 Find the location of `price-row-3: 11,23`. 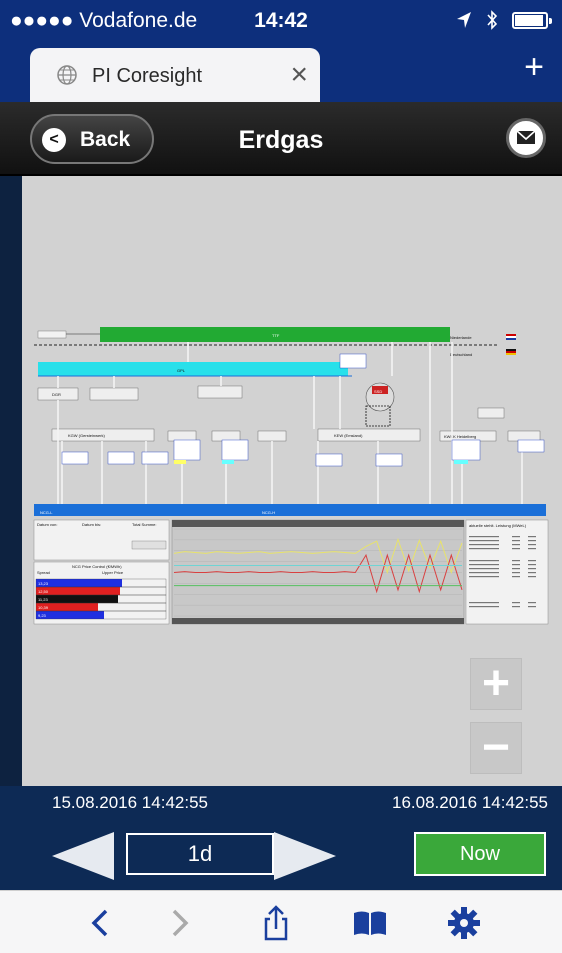

price-row-3: 11,23 is located at coordinates (43, 599).